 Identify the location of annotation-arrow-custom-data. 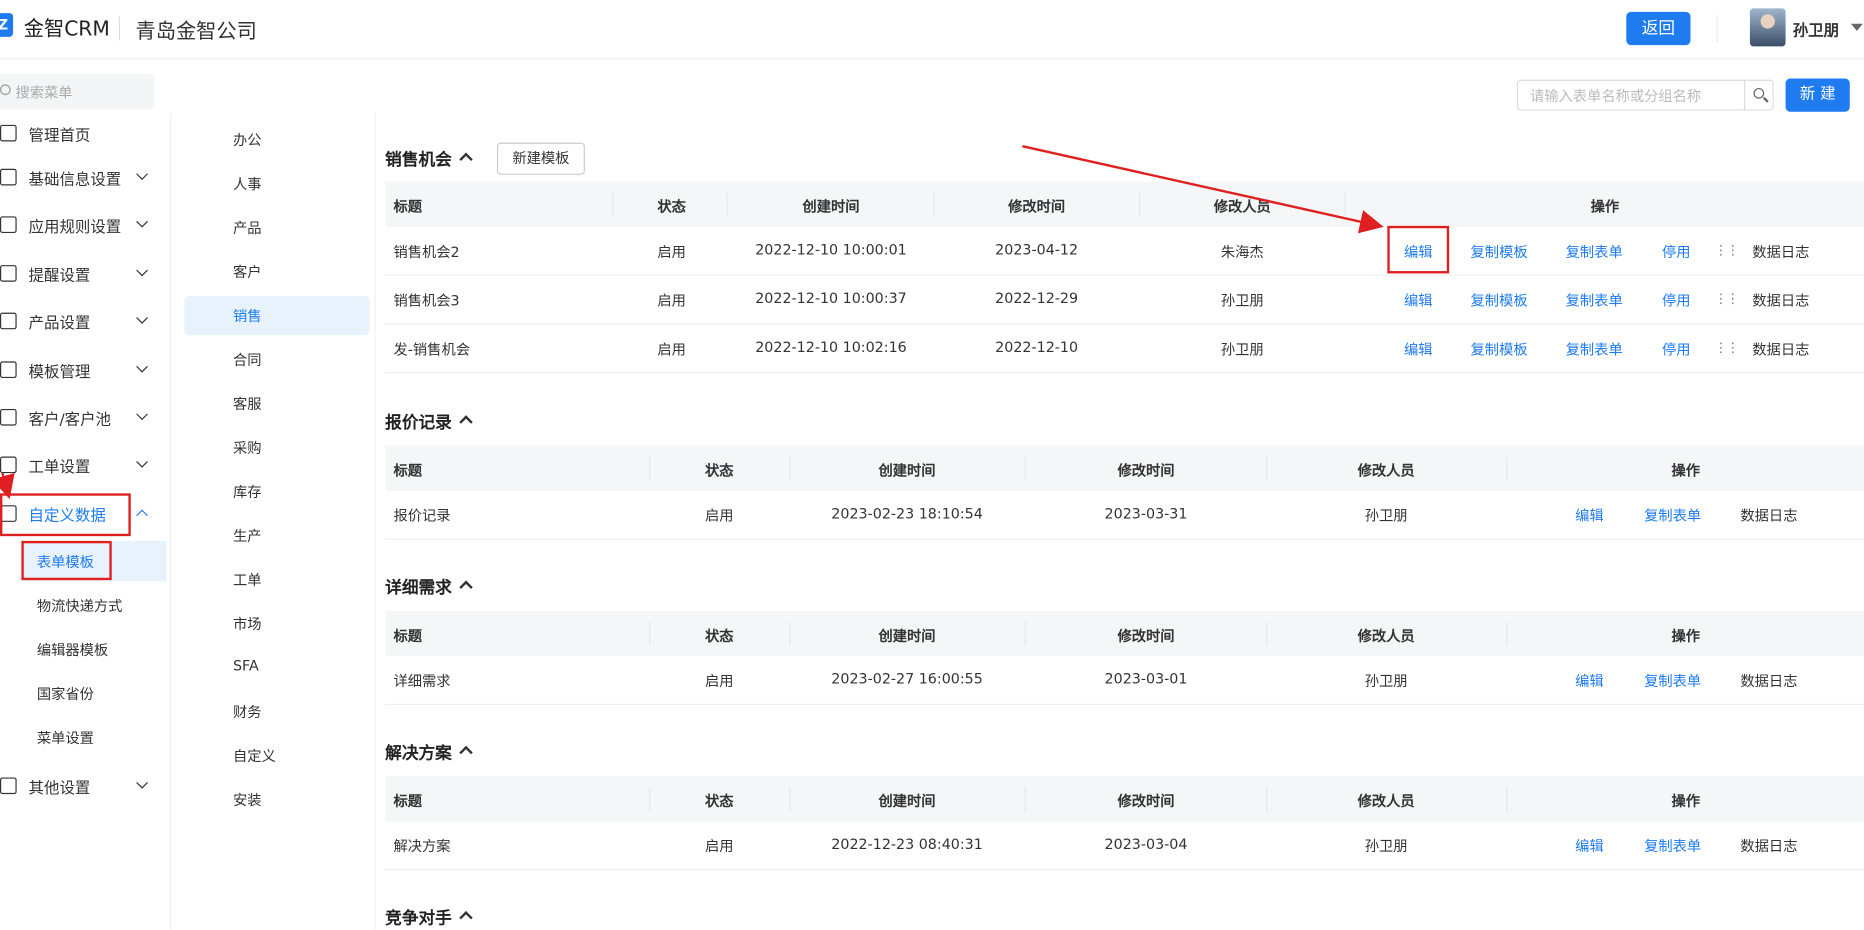
(7, 486).